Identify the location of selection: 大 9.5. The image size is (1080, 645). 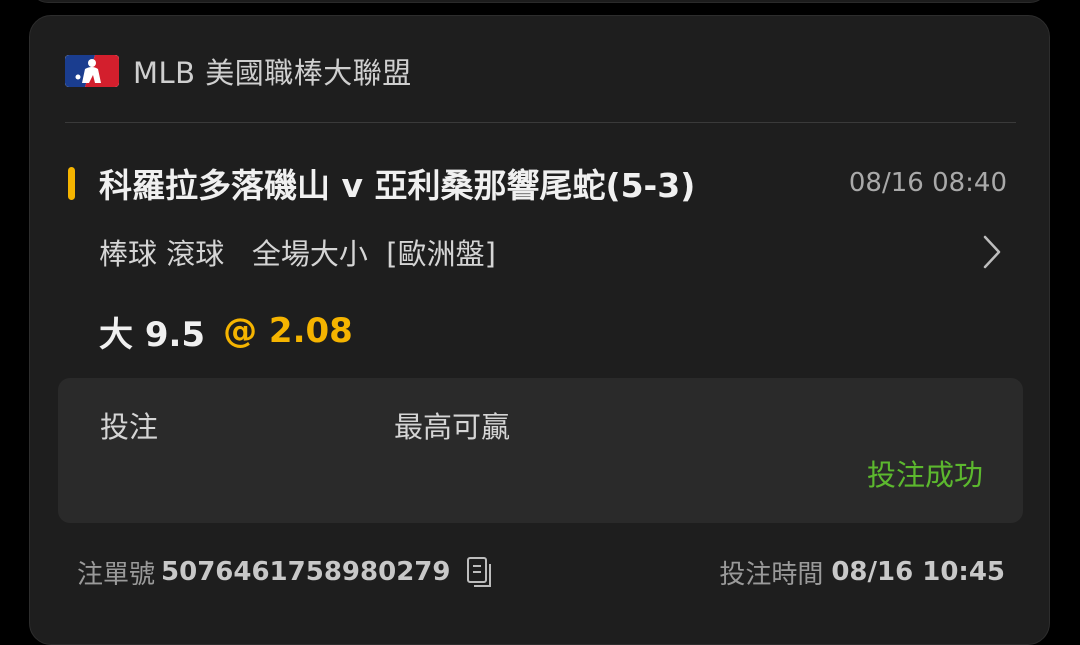
(152, 334).